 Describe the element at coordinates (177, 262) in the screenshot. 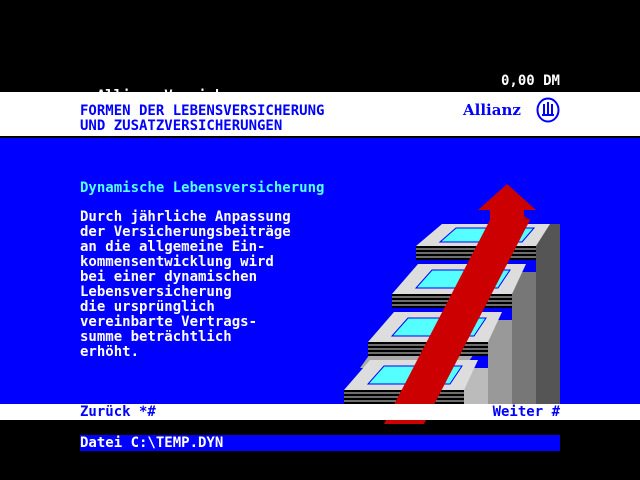

I see `description-line: kommensentwicklung wird` at that location.